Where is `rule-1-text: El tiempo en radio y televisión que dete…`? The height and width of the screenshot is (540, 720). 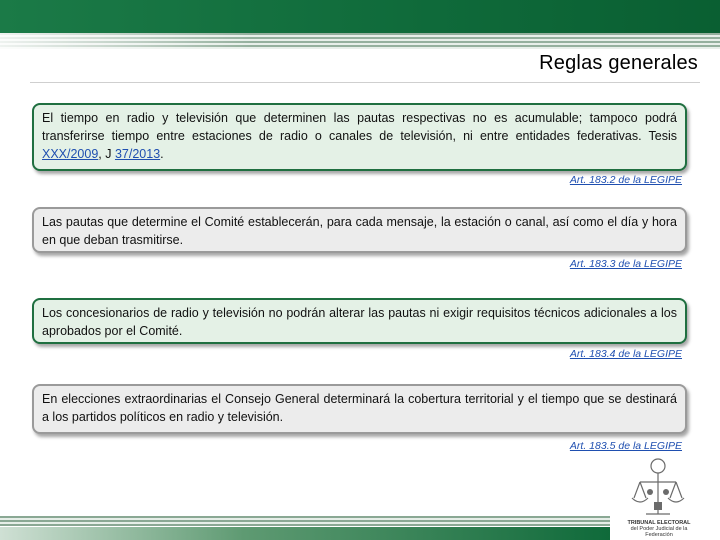
rule-1-text: El tiempo en radio y televisión que dete… is located at coordinates (359, 127).